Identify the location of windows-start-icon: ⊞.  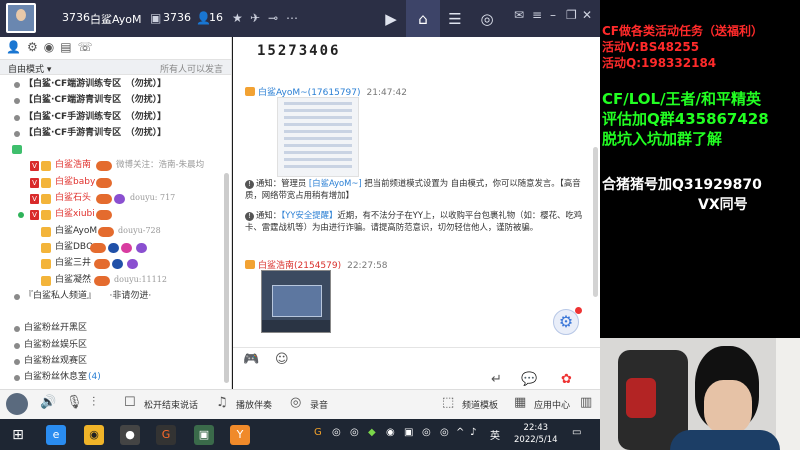
(18, 435).